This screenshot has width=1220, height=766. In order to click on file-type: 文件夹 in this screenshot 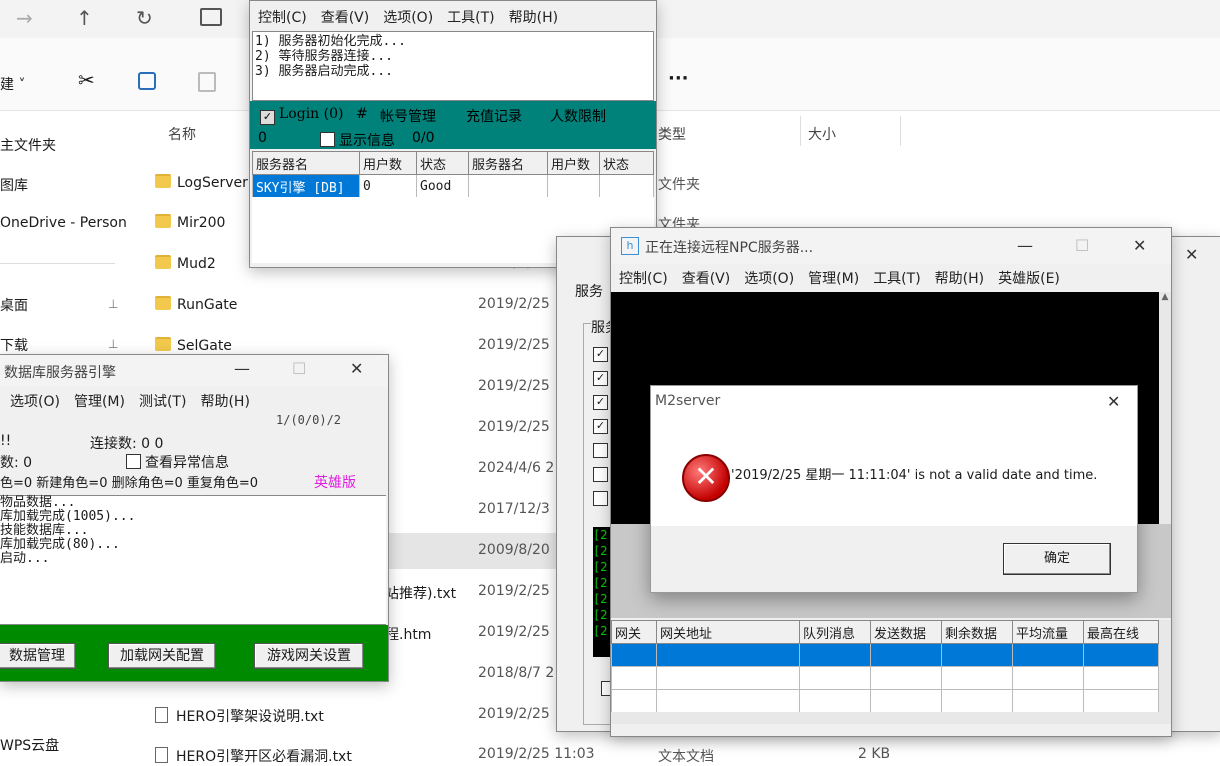, I will do `click(679, 185)`.